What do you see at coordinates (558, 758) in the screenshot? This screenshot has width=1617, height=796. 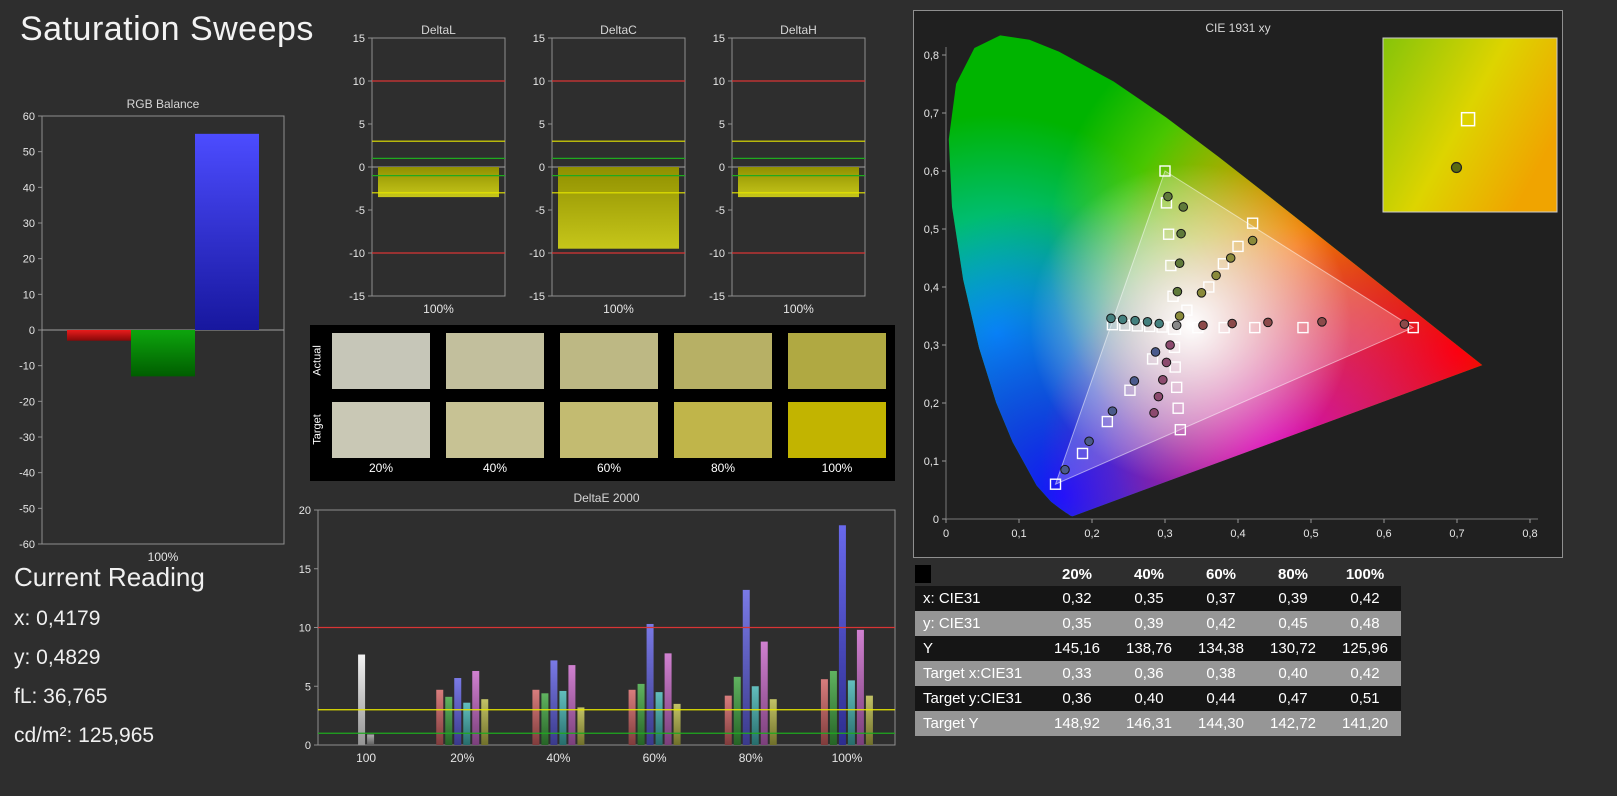 I see `x-tick-label: 40%` at bounding box center [558, 758].